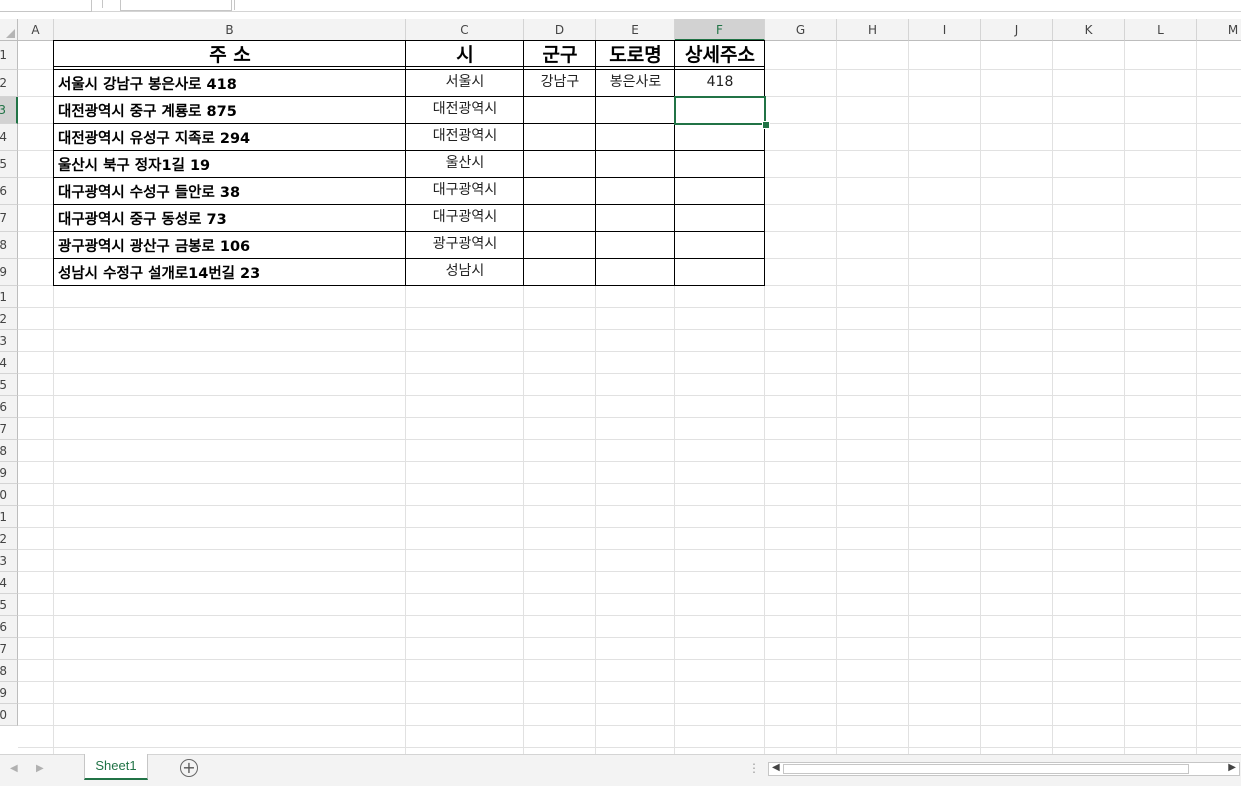 The width and height of the screenshot is (1241, 786). Describe the element at coordinates (9, 218) in the screenshot. I see `row-header-7: 7` at that location.